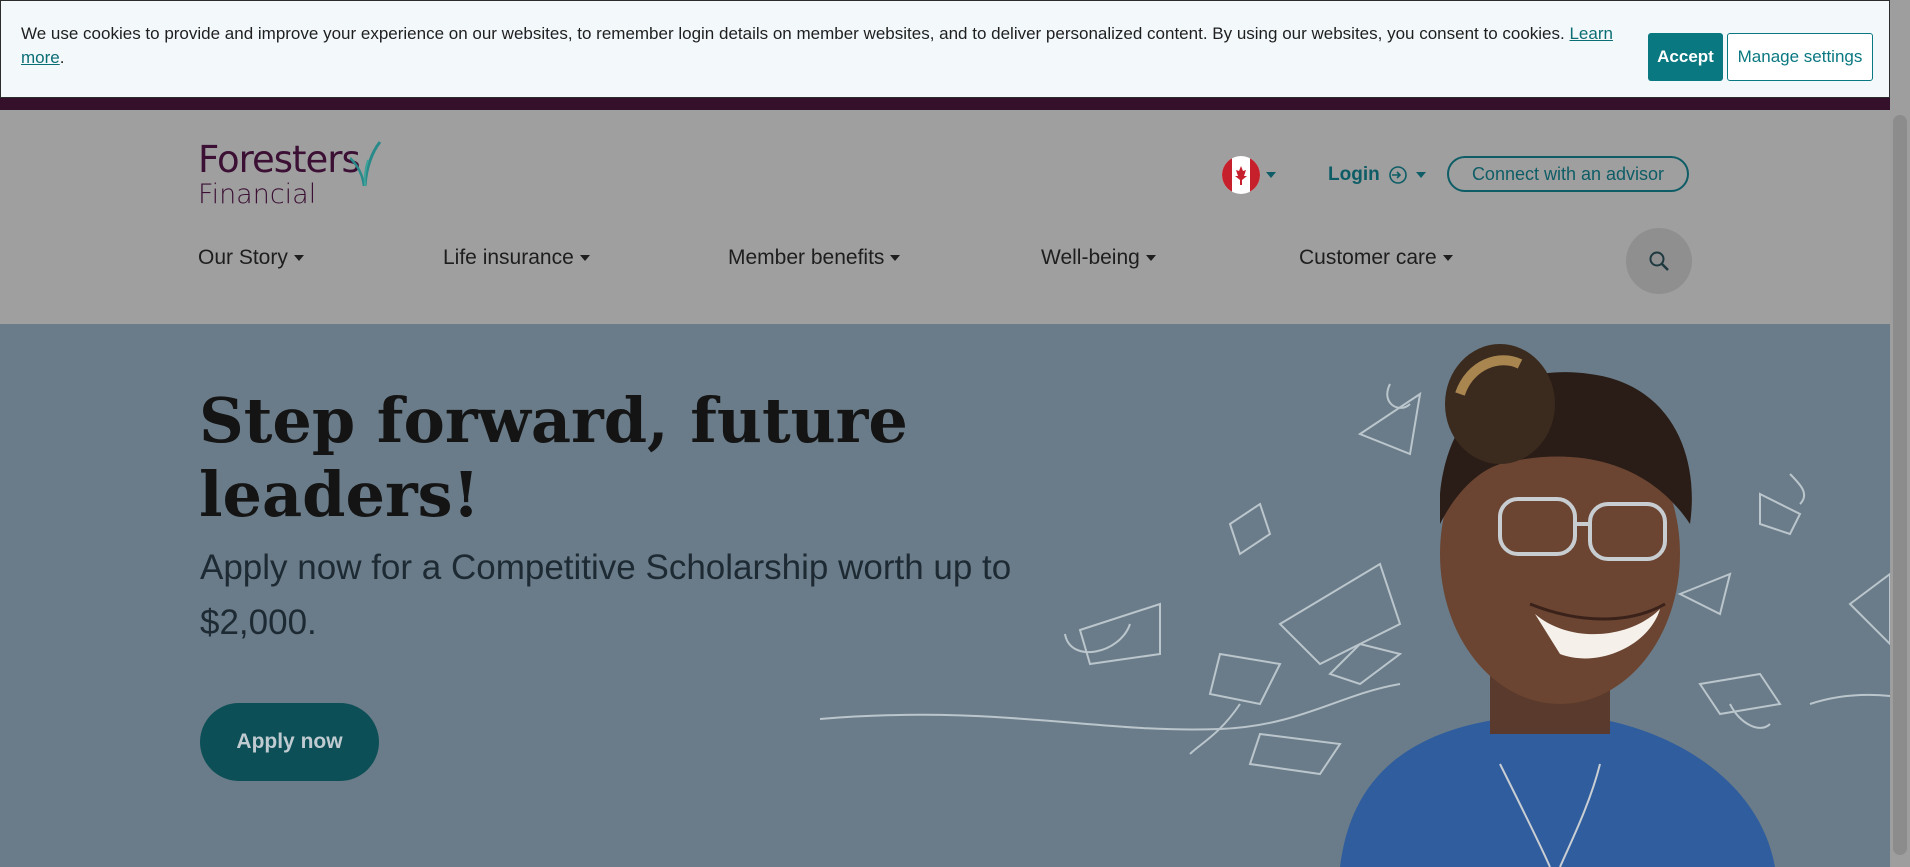 The width and height of the screenshot is (1910, 867). Describe the element at coordinates (279, 159) in the screenshot. I see `logo-line-1: Foresters` at that location.